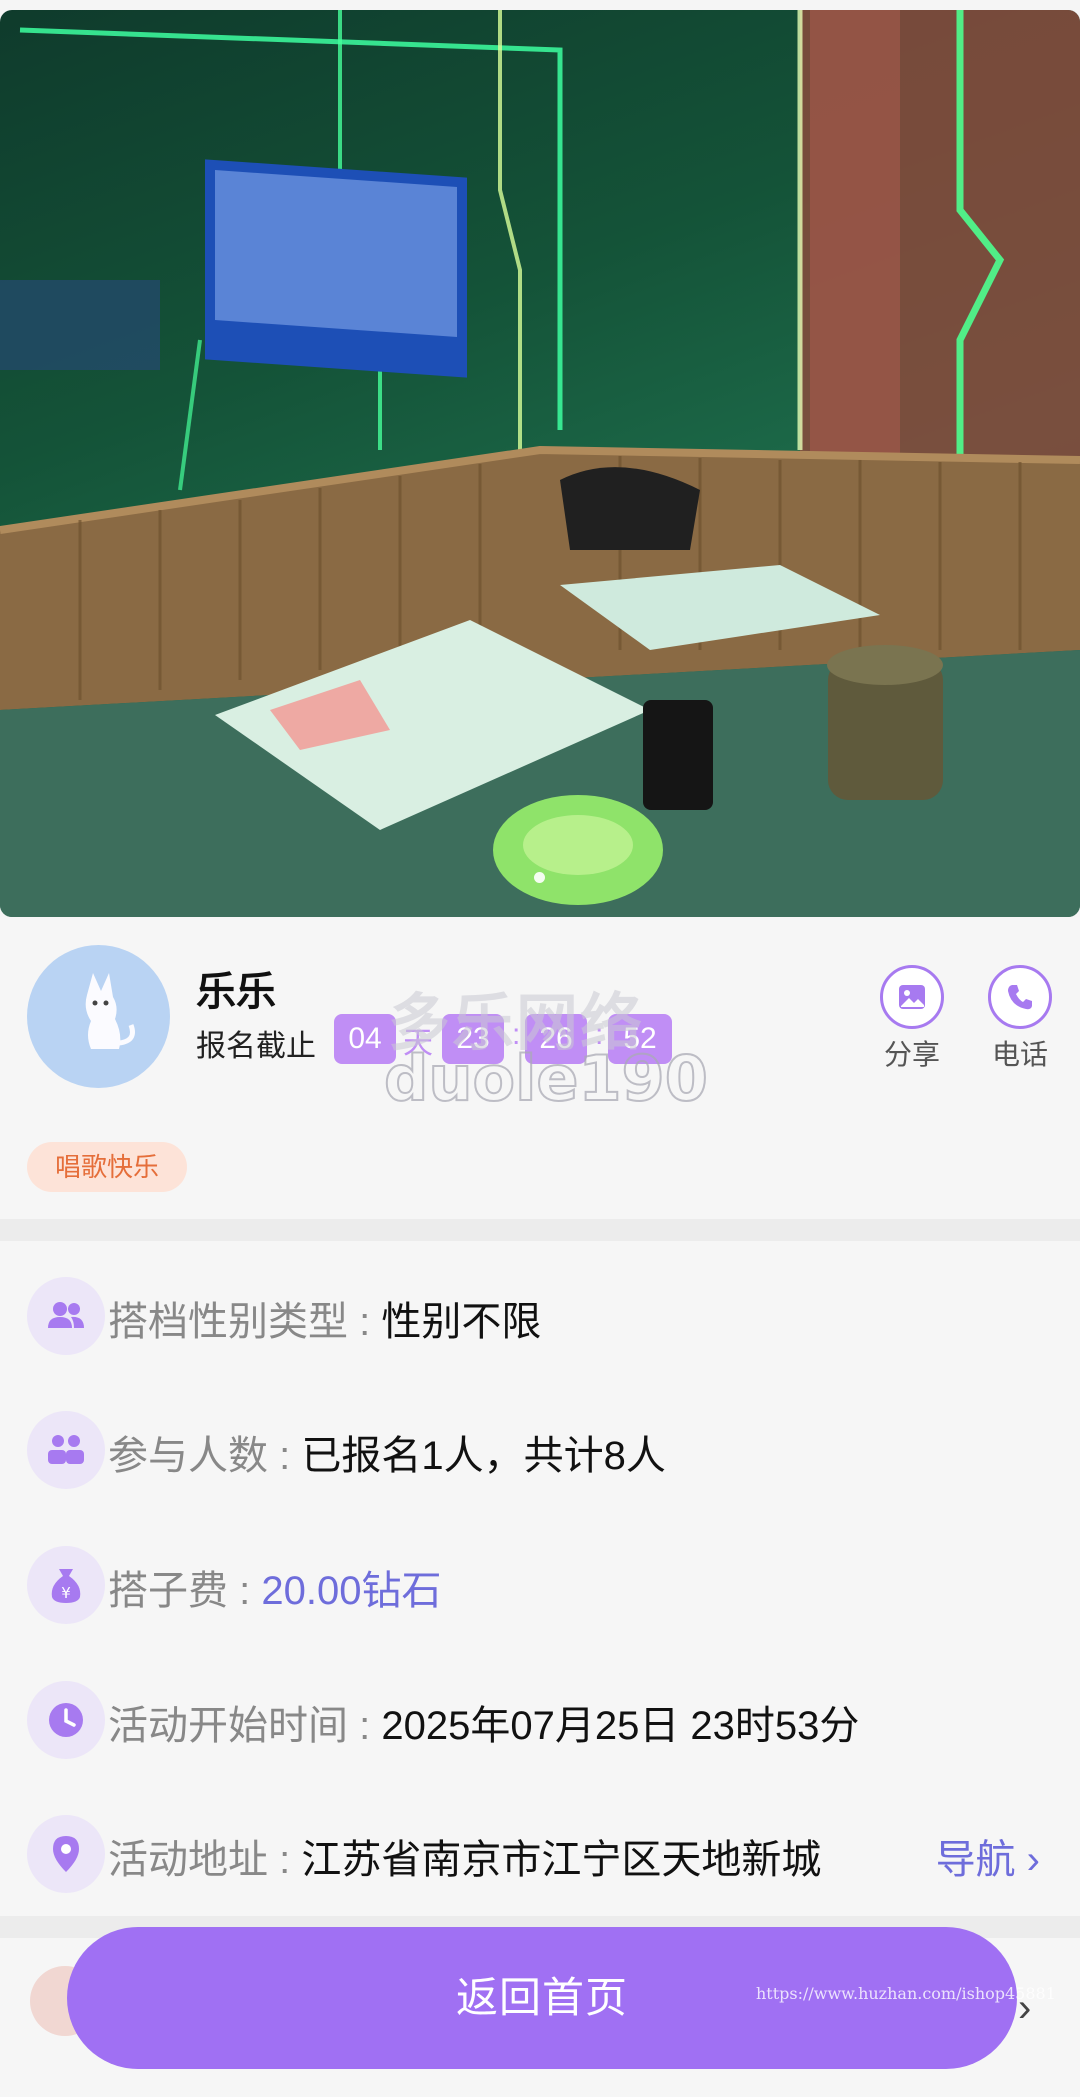 Image resolution: width=1080 pixels, height=2097 pixels. What do you see at coordinates (256, 1046) in the screenshot?
I see `deadline-label: 报名截止` at bounding box center [256, 1046].